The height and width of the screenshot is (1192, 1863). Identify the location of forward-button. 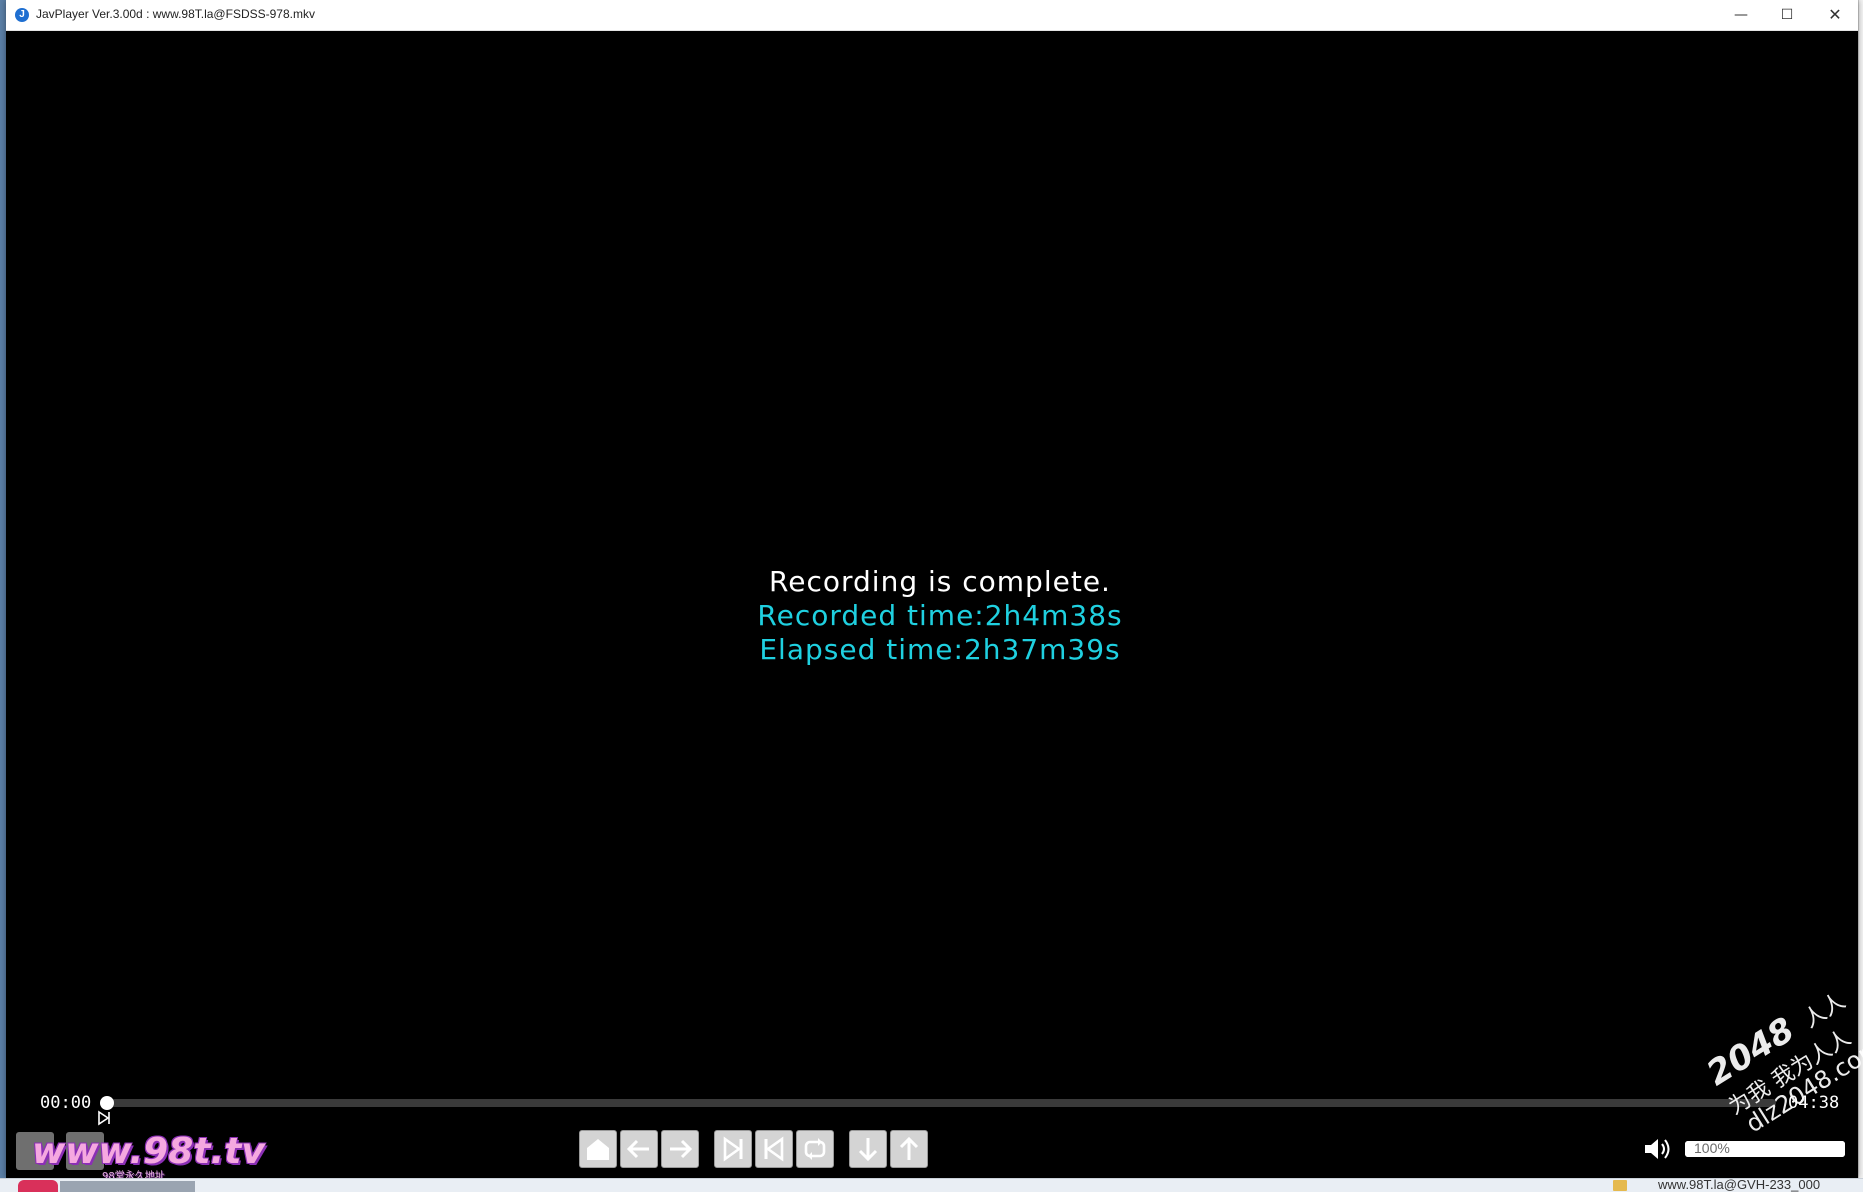
(680, 1149).